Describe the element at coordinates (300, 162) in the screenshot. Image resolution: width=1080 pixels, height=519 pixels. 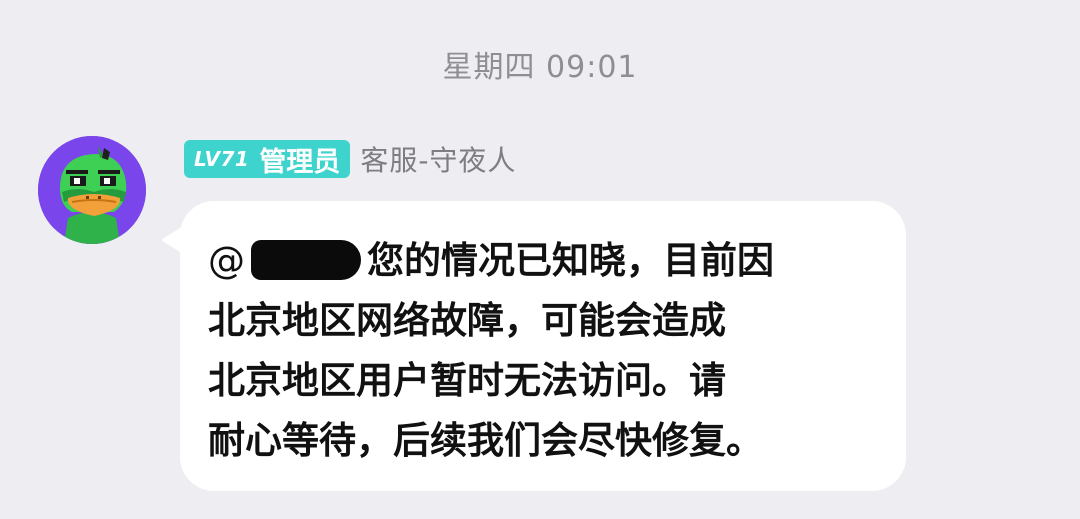
I see `role-label: 管理员` at that location.